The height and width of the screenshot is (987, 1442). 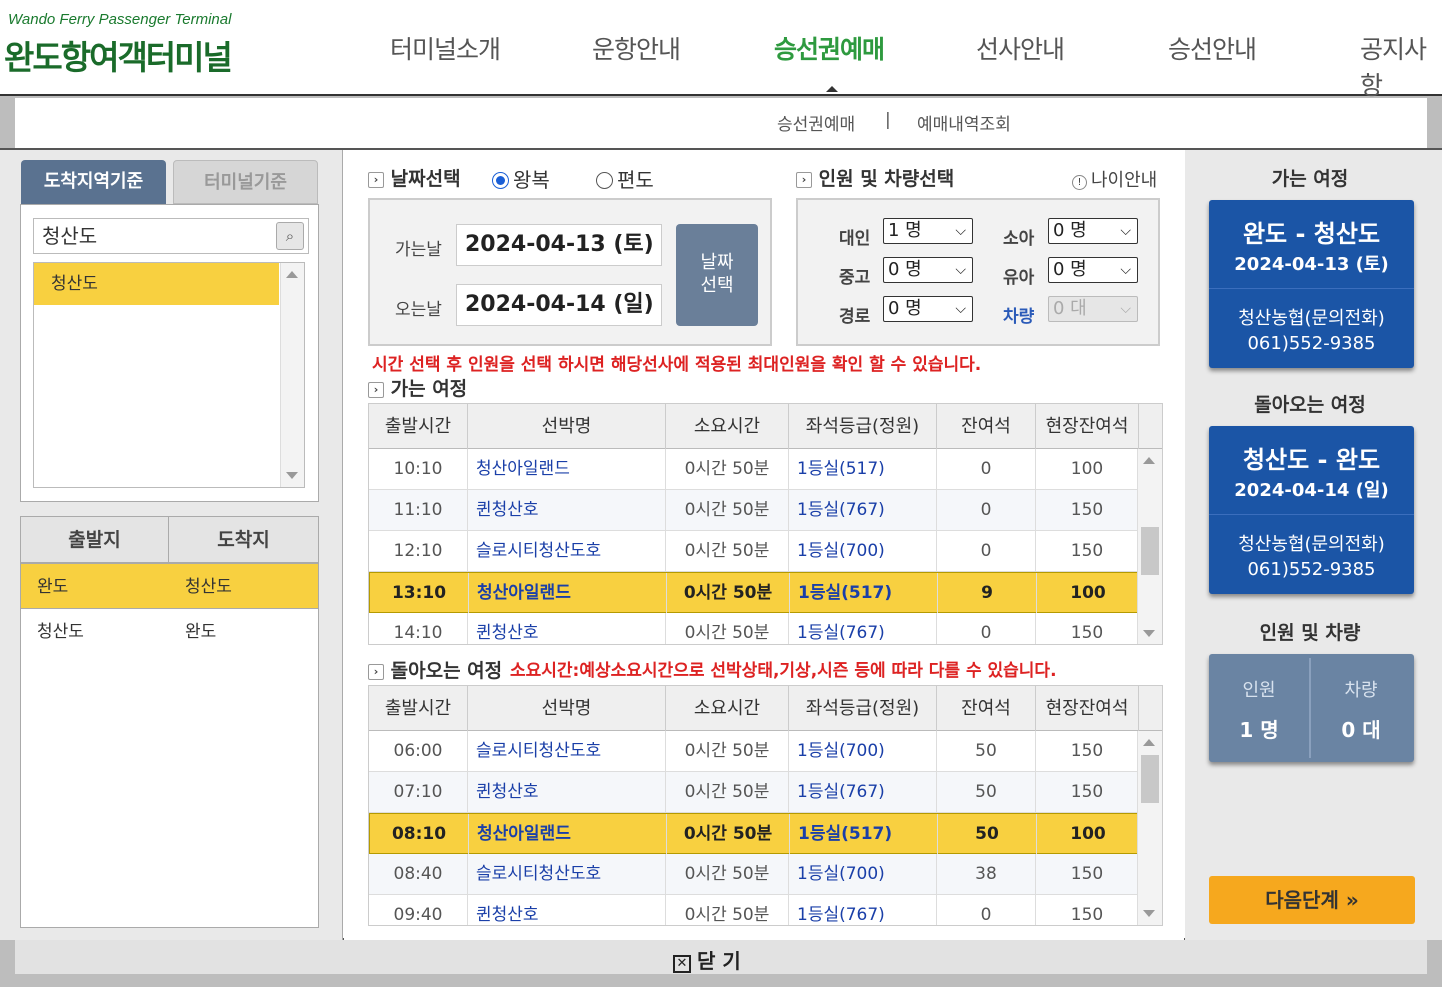 What do you see at coordinates (292, 375) in the screenshot?
I see `destination-list-scrollbar` at bounding box center [292, 375].